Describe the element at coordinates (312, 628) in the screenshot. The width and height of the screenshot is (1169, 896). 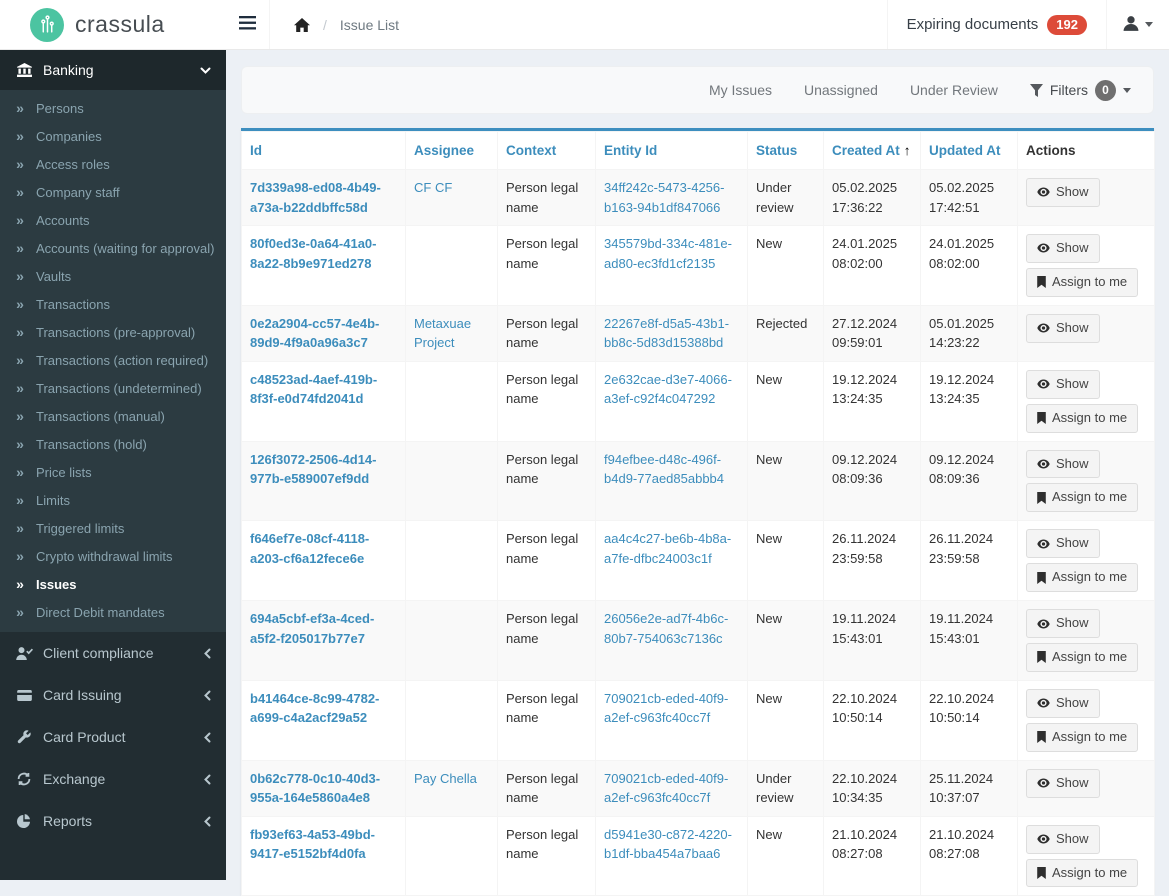
I see `issue-id-link: 694a5cbf-ef3a-4ced-a5f2-f205017b77e7` at that location.